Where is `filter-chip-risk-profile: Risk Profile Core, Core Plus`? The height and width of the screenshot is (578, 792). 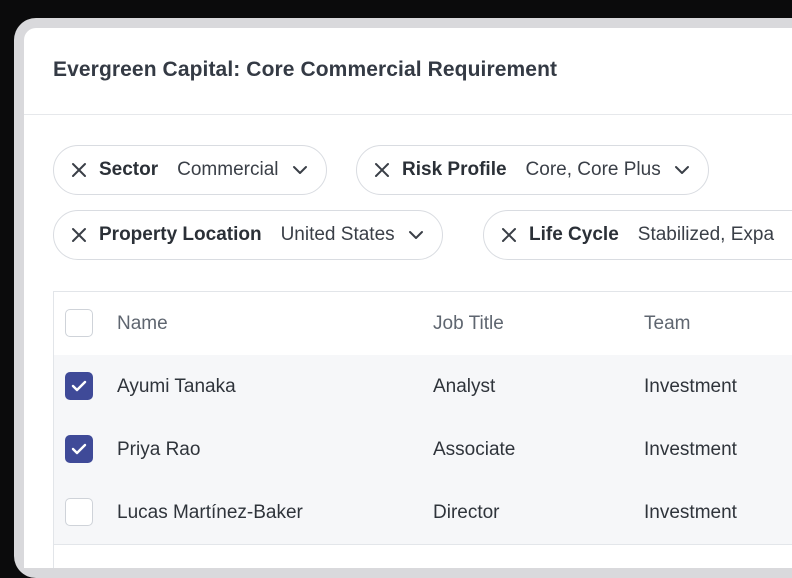
filter-chip-risk-profile: Risk Profile Core, Core Plus is located at coordinates (532, 170).